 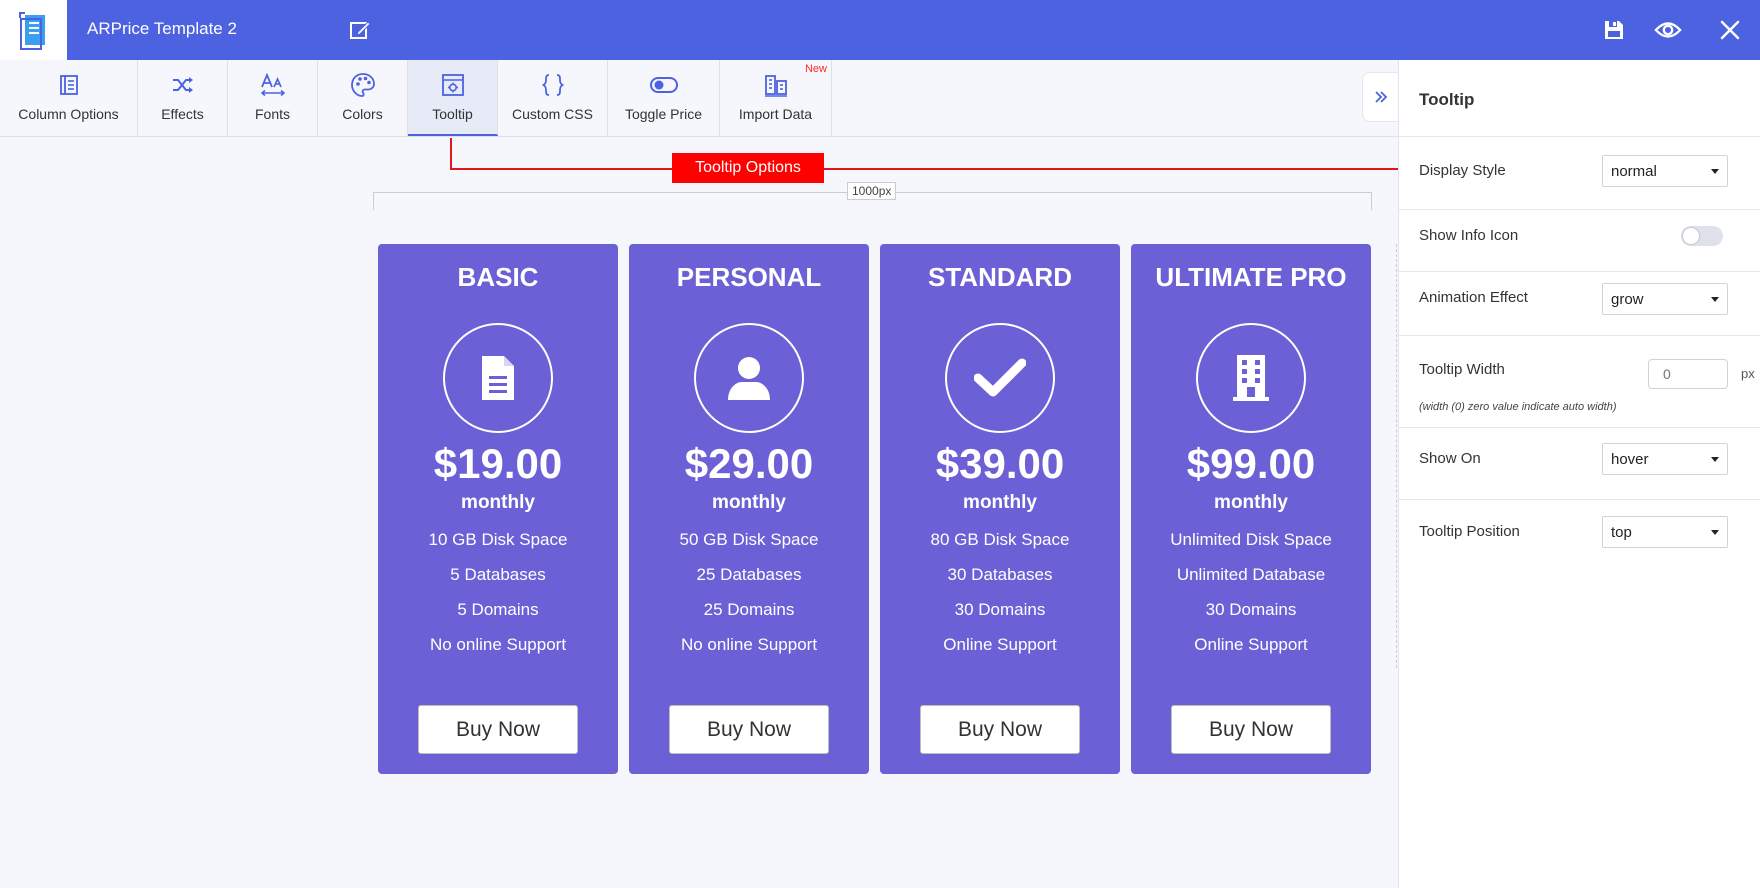 I want to click on display-style-select: normal, so click(x=1665, y=171).